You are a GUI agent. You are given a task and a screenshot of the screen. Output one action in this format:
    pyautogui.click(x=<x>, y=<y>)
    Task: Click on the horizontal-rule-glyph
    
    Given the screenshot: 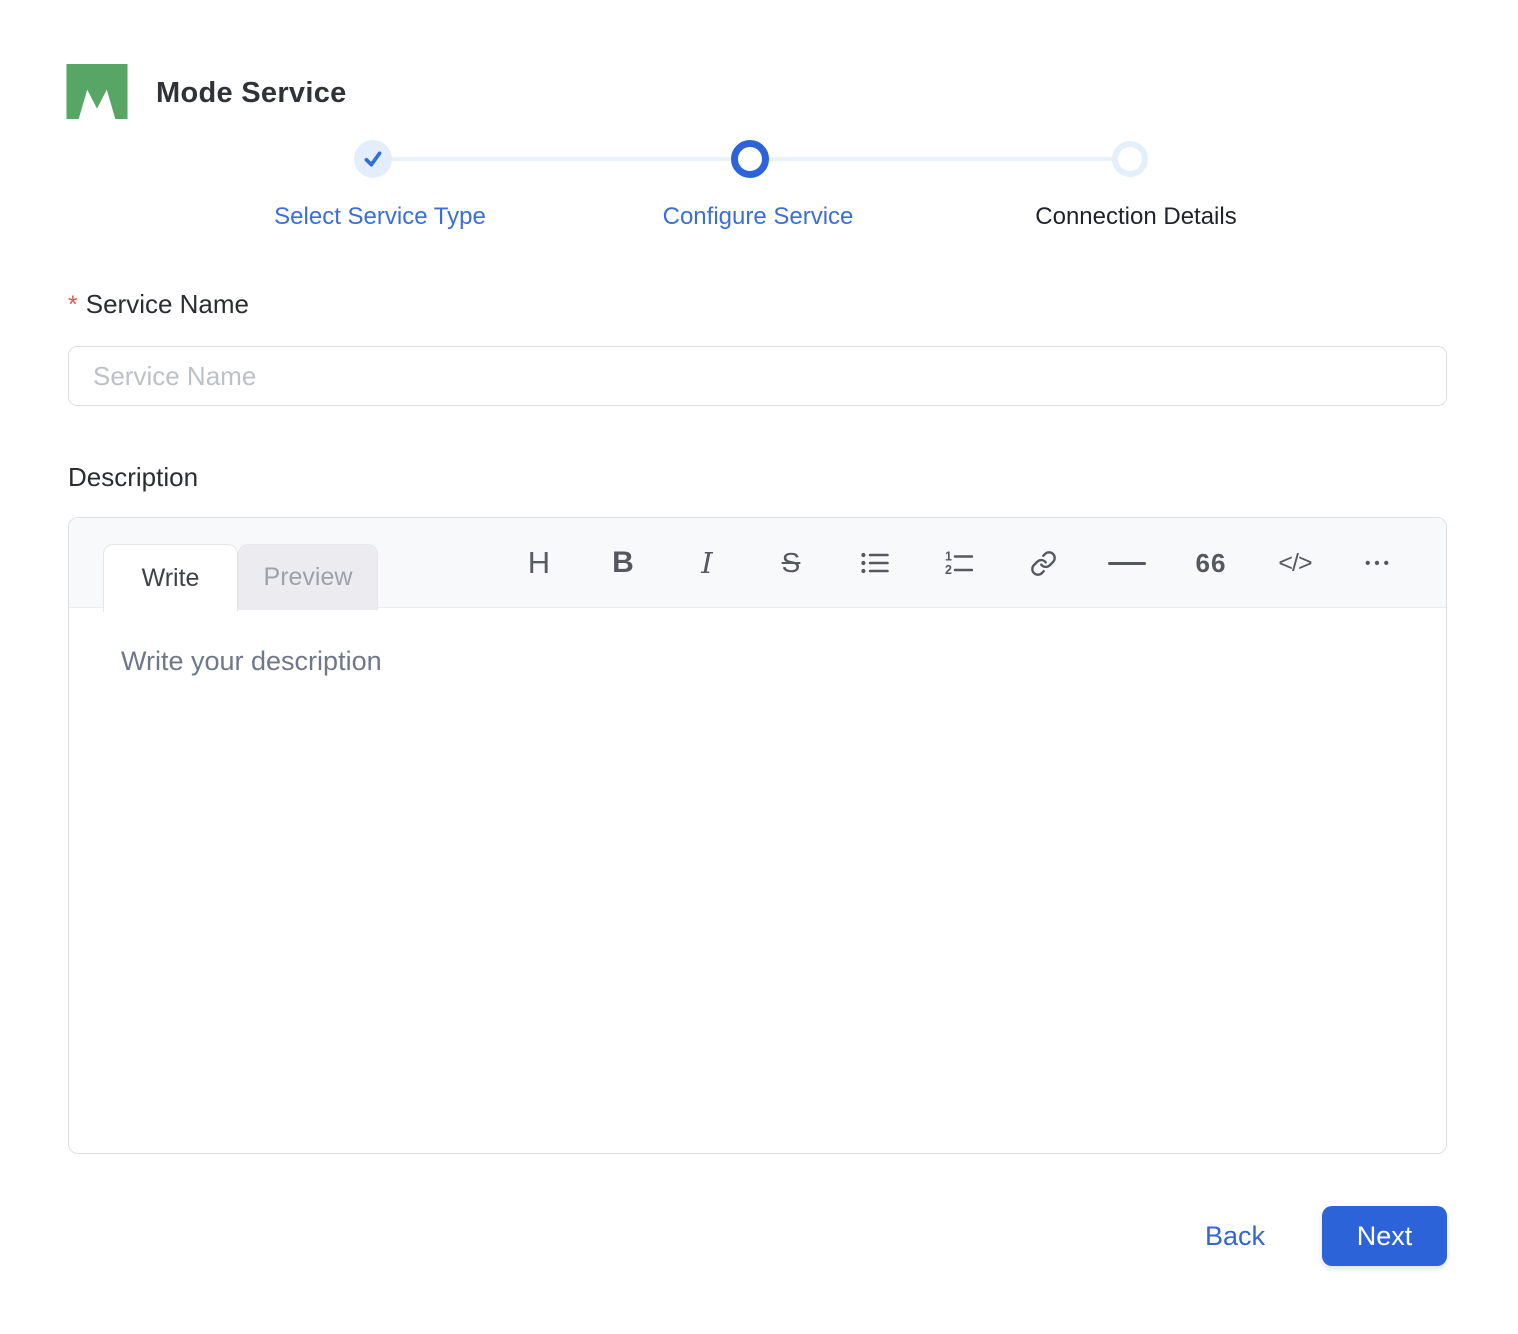 What is the action you would take?
    pyautogui.click(x=1127, y=563)
    